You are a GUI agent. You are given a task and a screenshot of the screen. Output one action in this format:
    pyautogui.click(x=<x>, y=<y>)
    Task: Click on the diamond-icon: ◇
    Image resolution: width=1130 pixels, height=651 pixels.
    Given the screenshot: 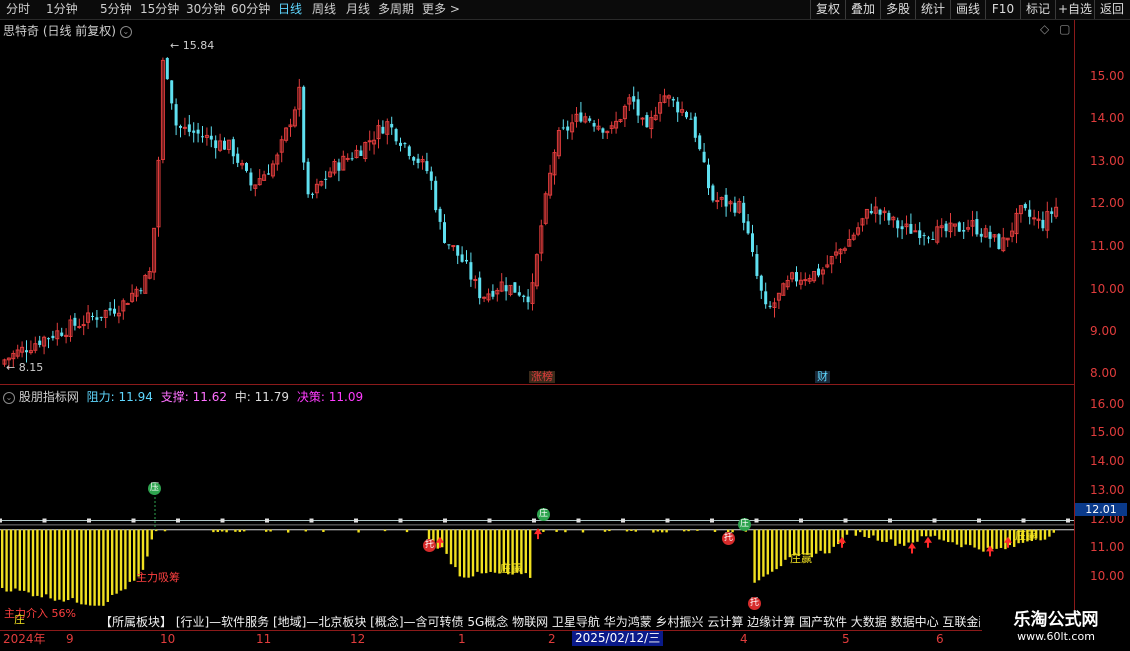 What is the action you would take?
    pyautogui.click(x=1044, y=29)
    